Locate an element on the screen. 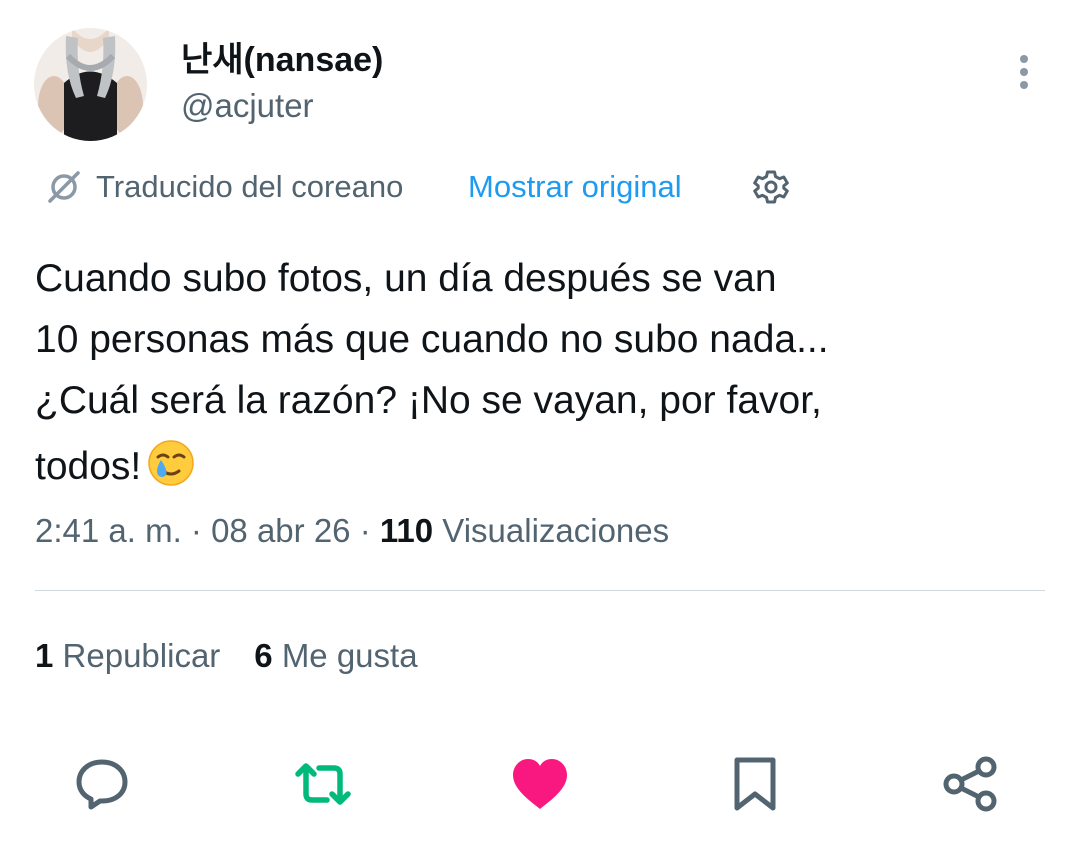 This screenshot has width=1080, height=848. reposts-stat: 1 Republicar is located at coordinates (127, 656).